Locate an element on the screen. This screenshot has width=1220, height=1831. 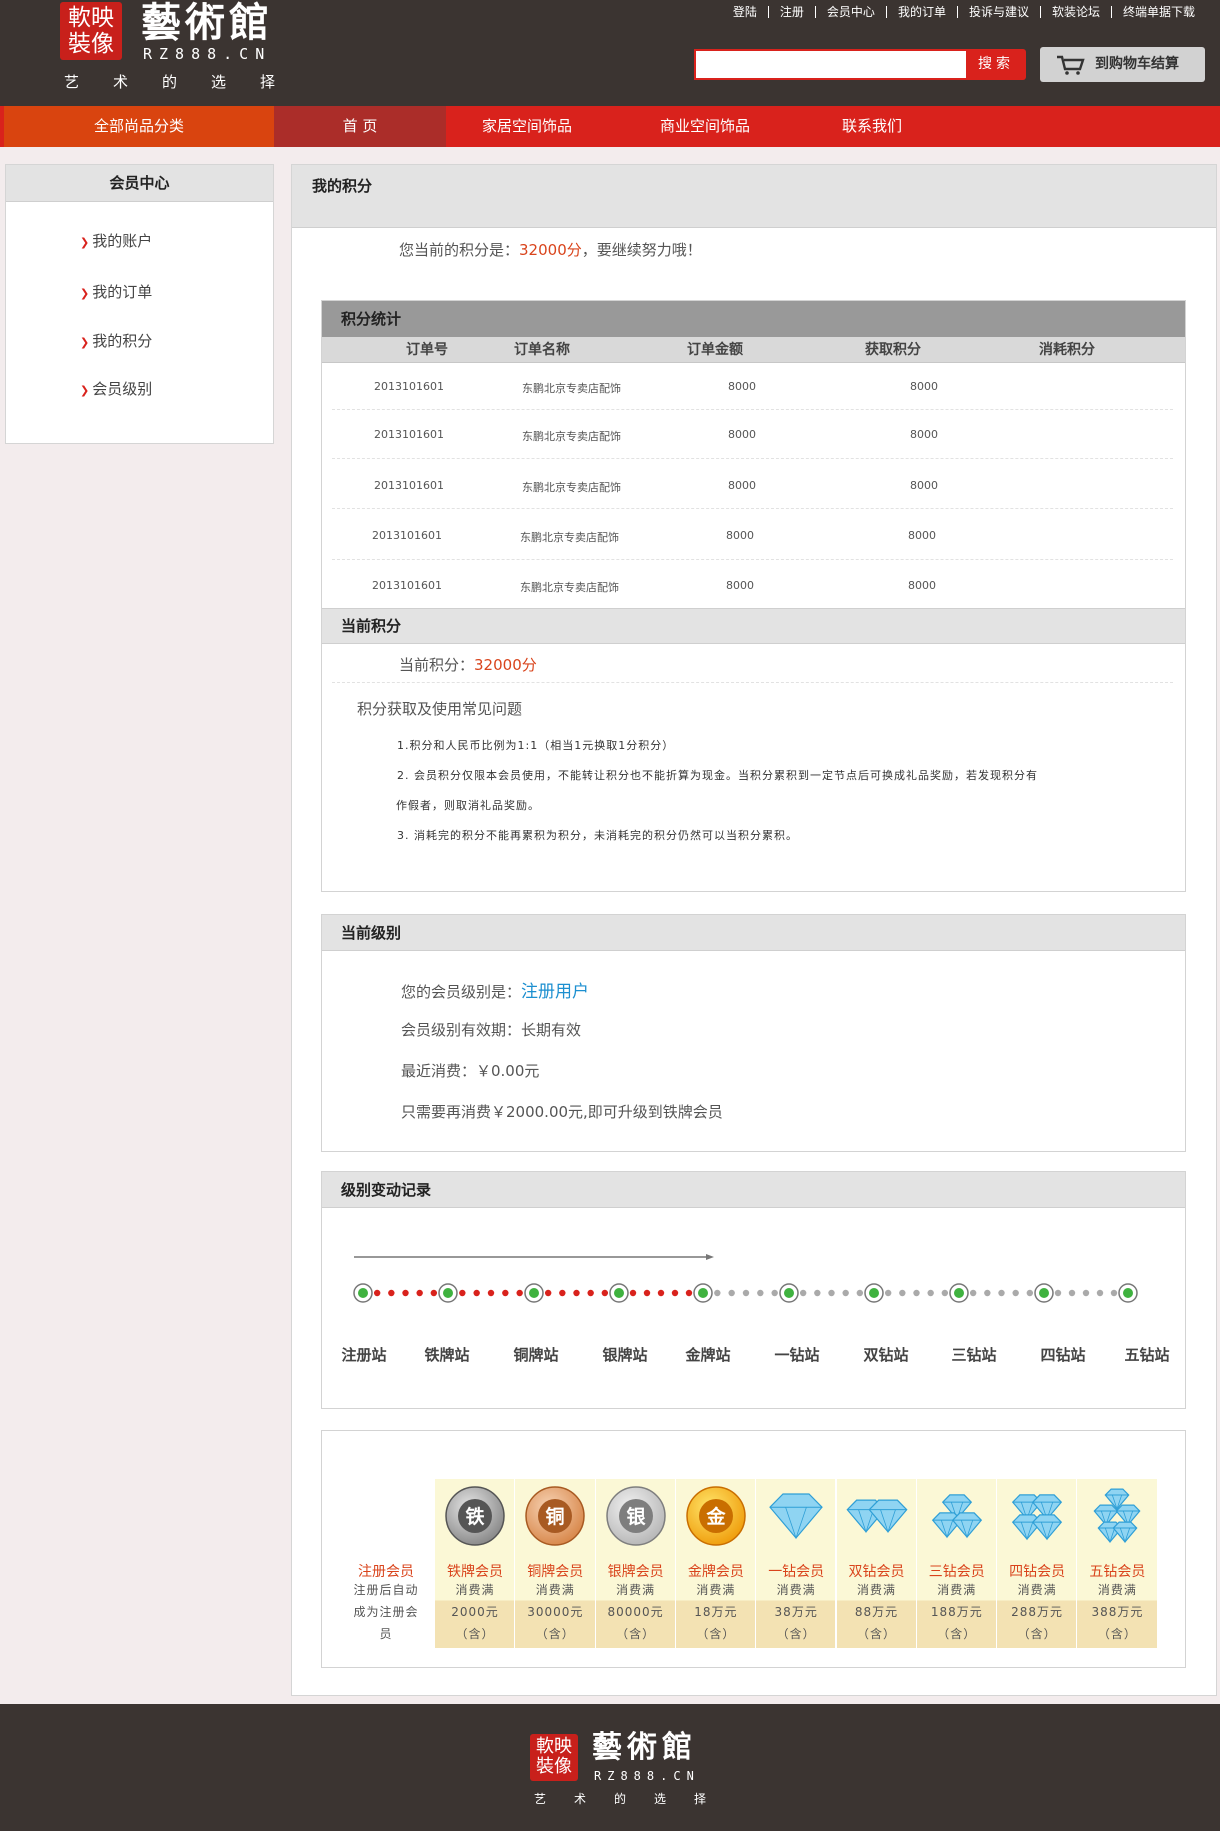
nav-home-decor: 家居空间饰品 is located at coordinates (527, 126).